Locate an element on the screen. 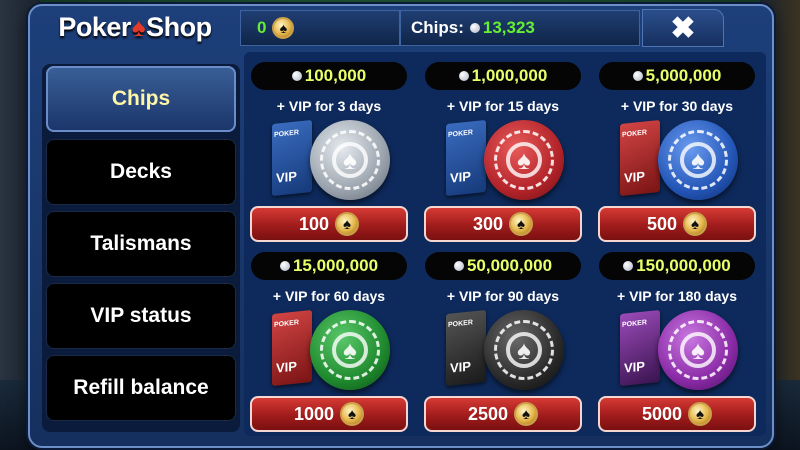  offer-chip-amount-text: 150,000,000 is located at coordinates (683, 265).